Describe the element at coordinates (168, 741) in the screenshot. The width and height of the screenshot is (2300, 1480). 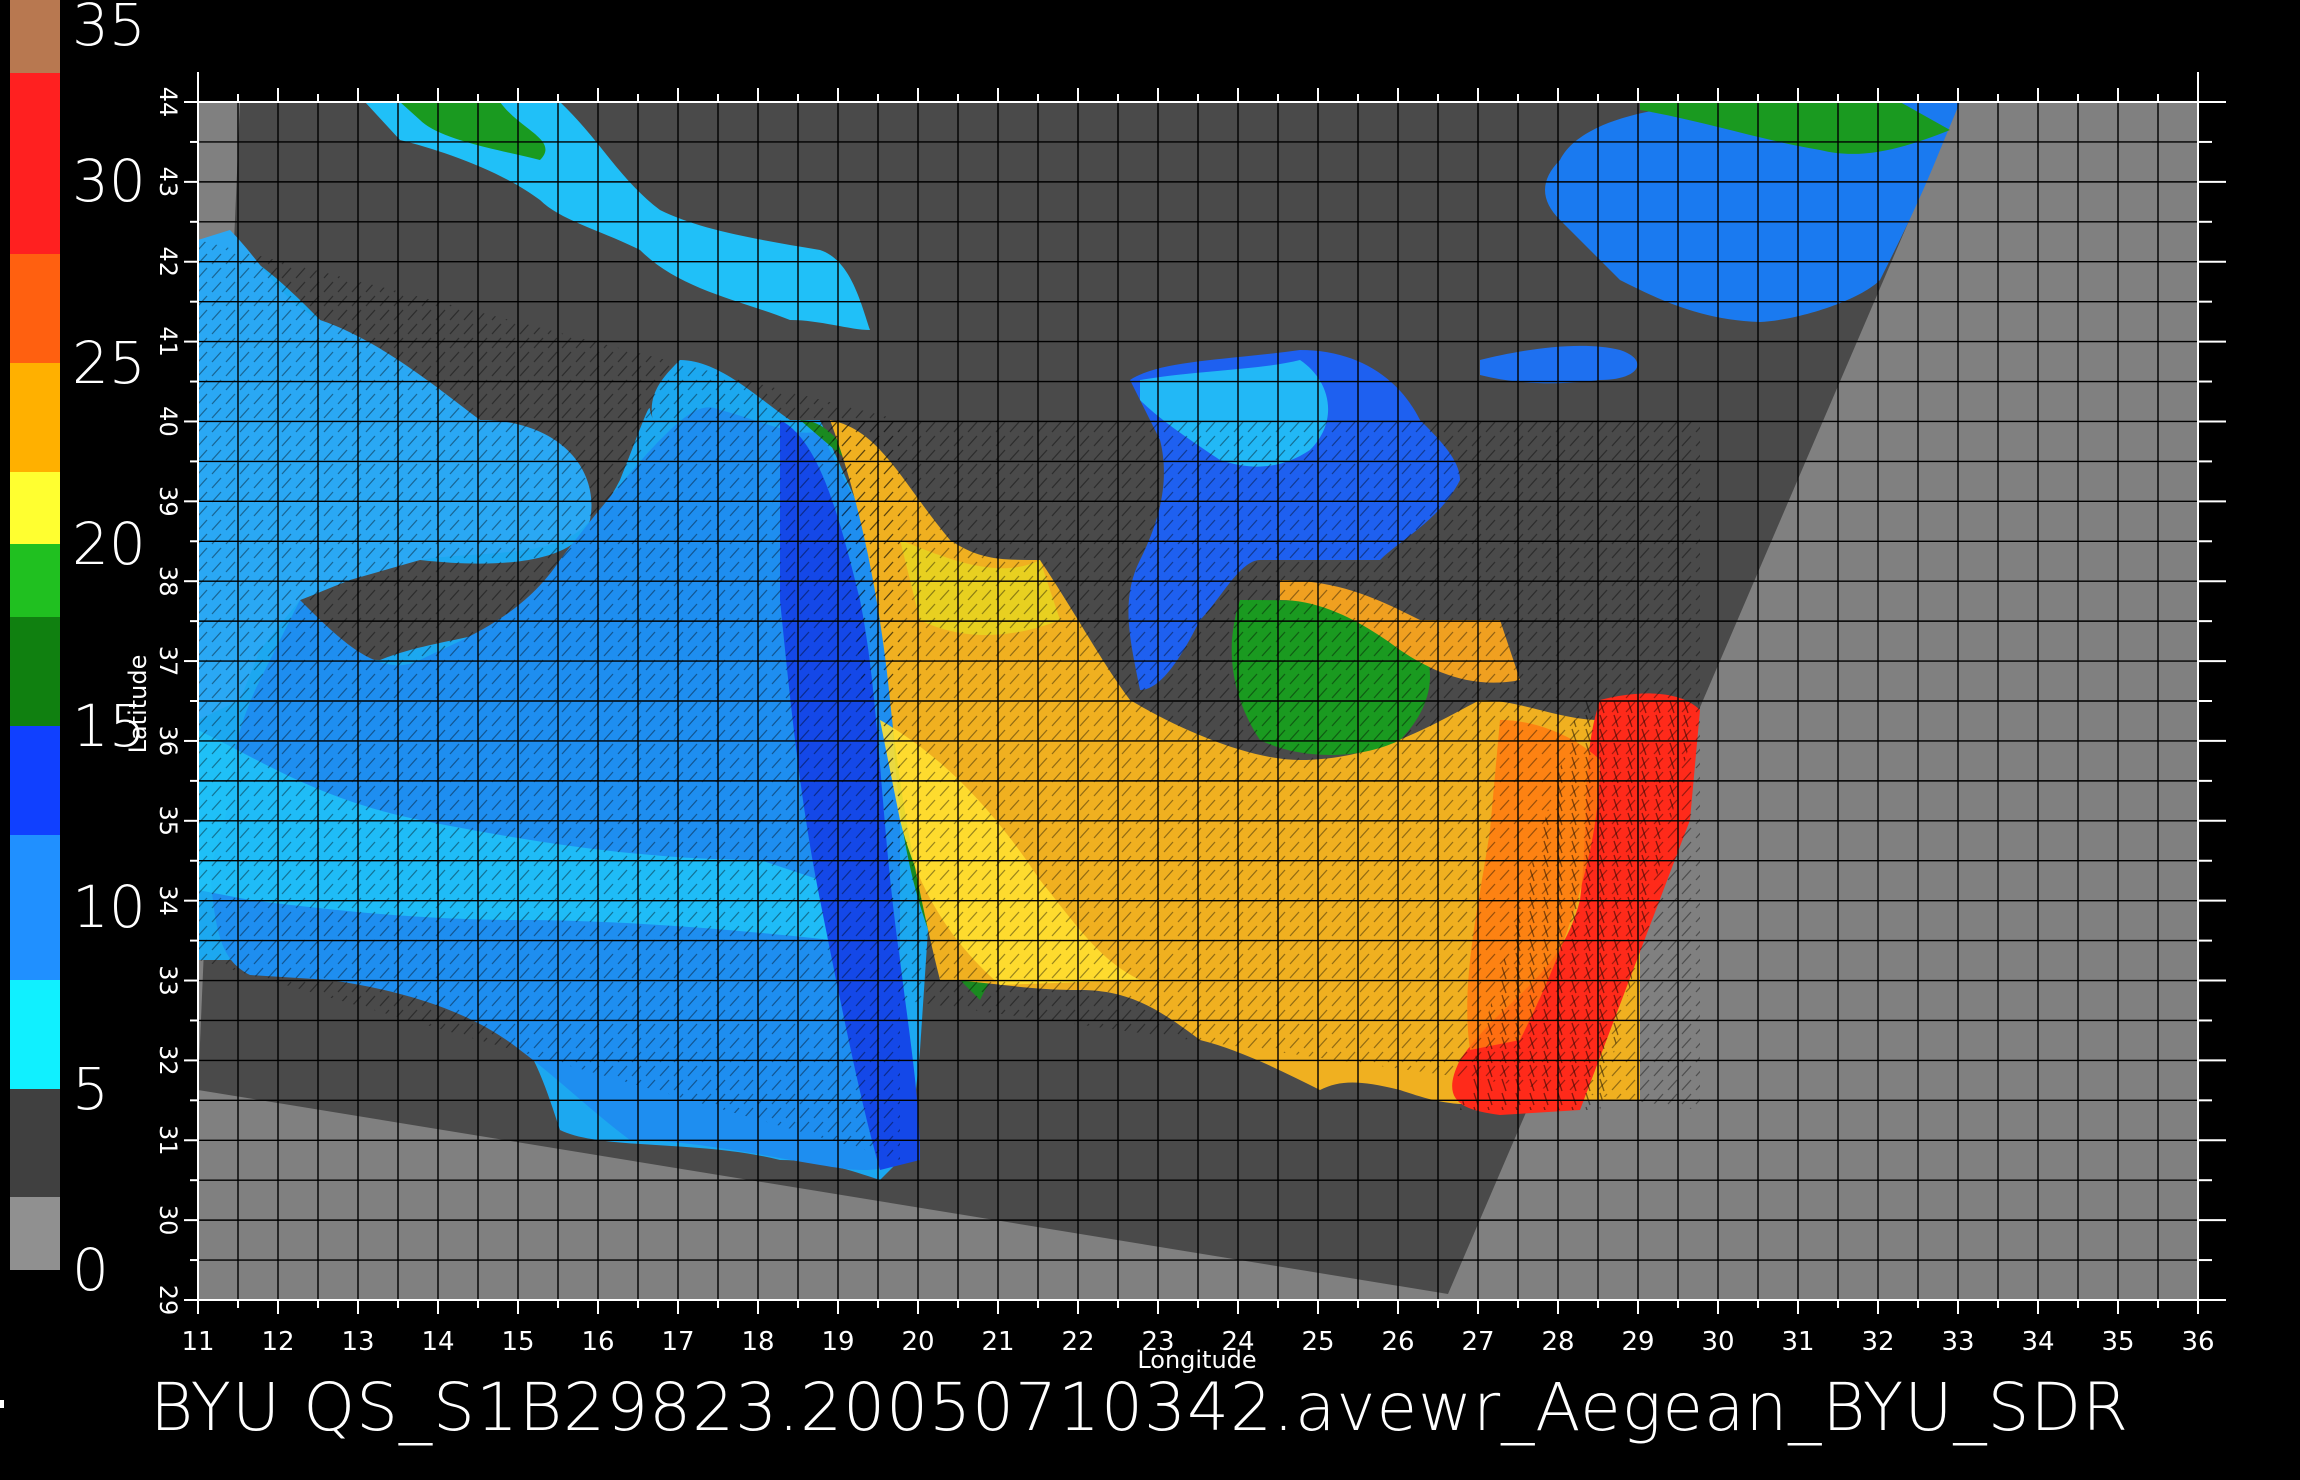
I see `y-tick-label: 36` at that location.